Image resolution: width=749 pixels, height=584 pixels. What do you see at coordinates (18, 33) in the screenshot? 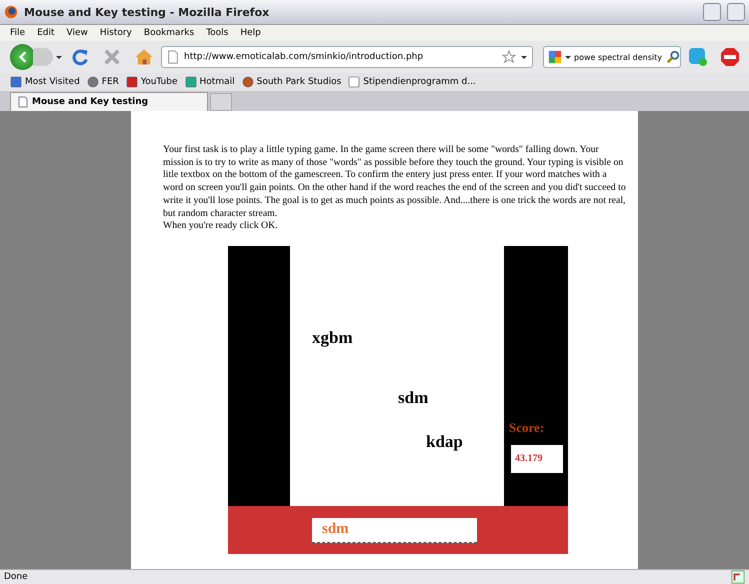
I see `menu-item: File` at bounding box center [18, 33].